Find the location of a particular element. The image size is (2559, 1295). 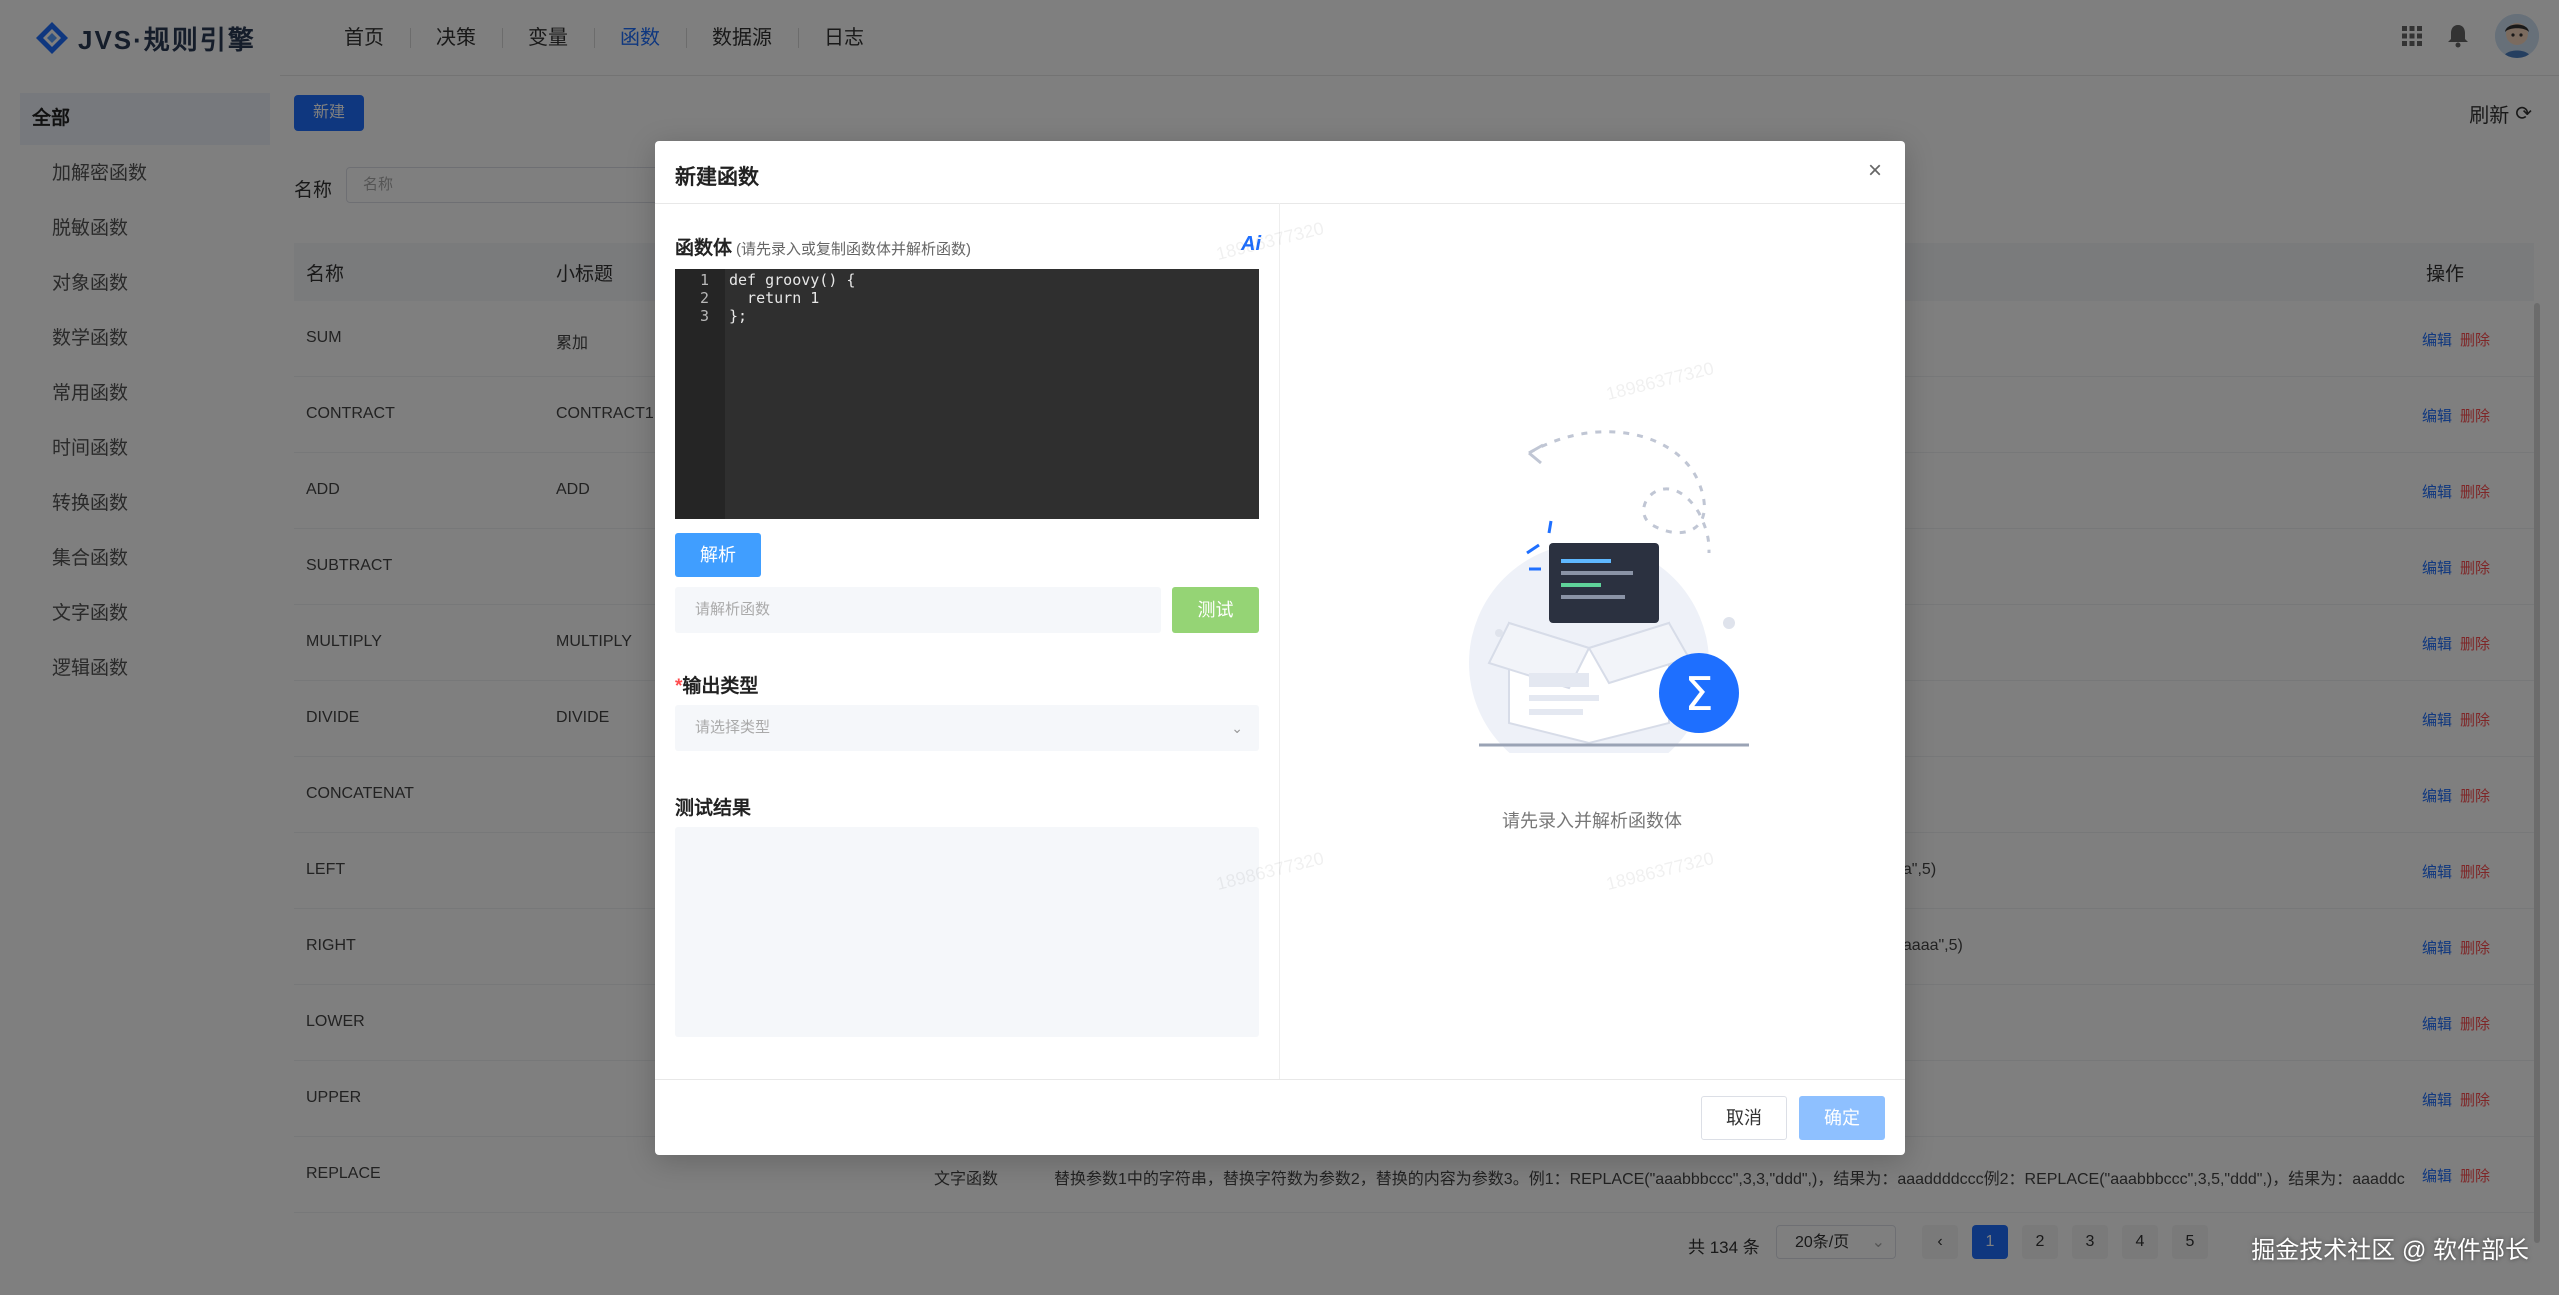

output-type-placeholder: 请选择类型 is located at coordinates (733, 727).